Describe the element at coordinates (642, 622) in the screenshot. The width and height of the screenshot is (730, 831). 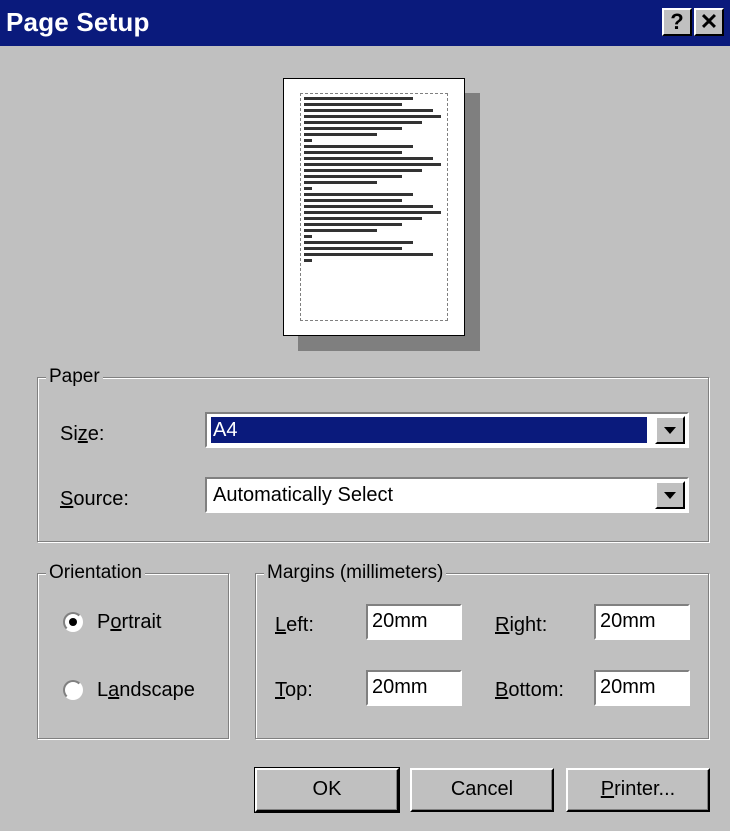
I see `right-margin-field: 20mm` at that location.